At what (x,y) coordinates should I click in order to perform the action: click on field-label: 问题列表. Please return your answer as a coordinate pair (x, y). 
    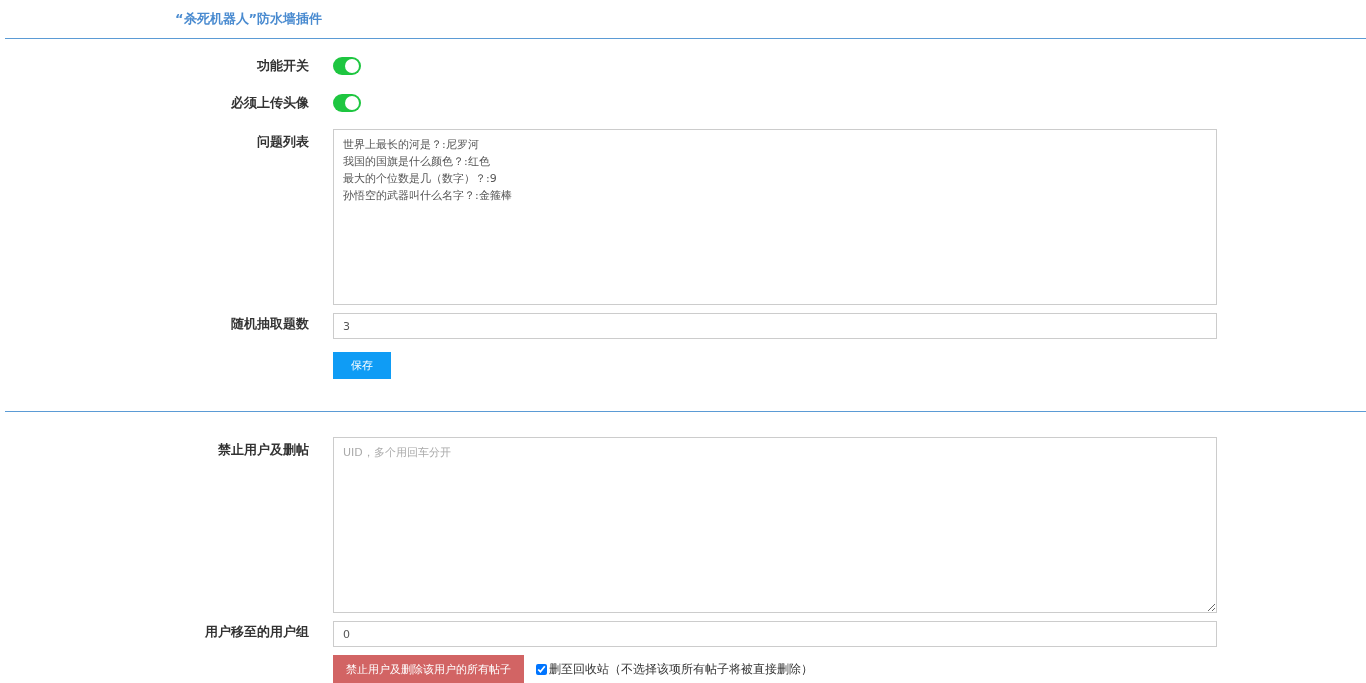
    Looking at the image, I should click on (283, 141).